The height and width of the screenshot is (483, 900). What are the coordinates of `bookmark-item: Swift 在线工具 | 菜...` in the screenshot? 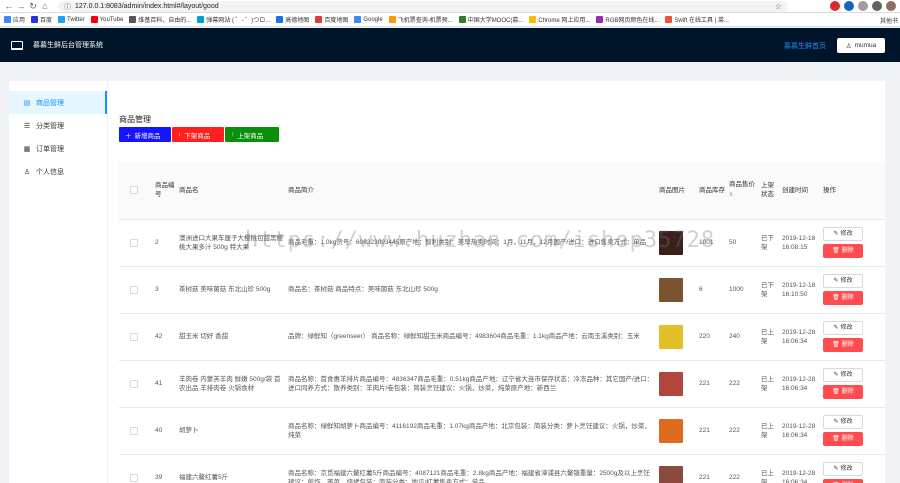 It's located at (697, 19).